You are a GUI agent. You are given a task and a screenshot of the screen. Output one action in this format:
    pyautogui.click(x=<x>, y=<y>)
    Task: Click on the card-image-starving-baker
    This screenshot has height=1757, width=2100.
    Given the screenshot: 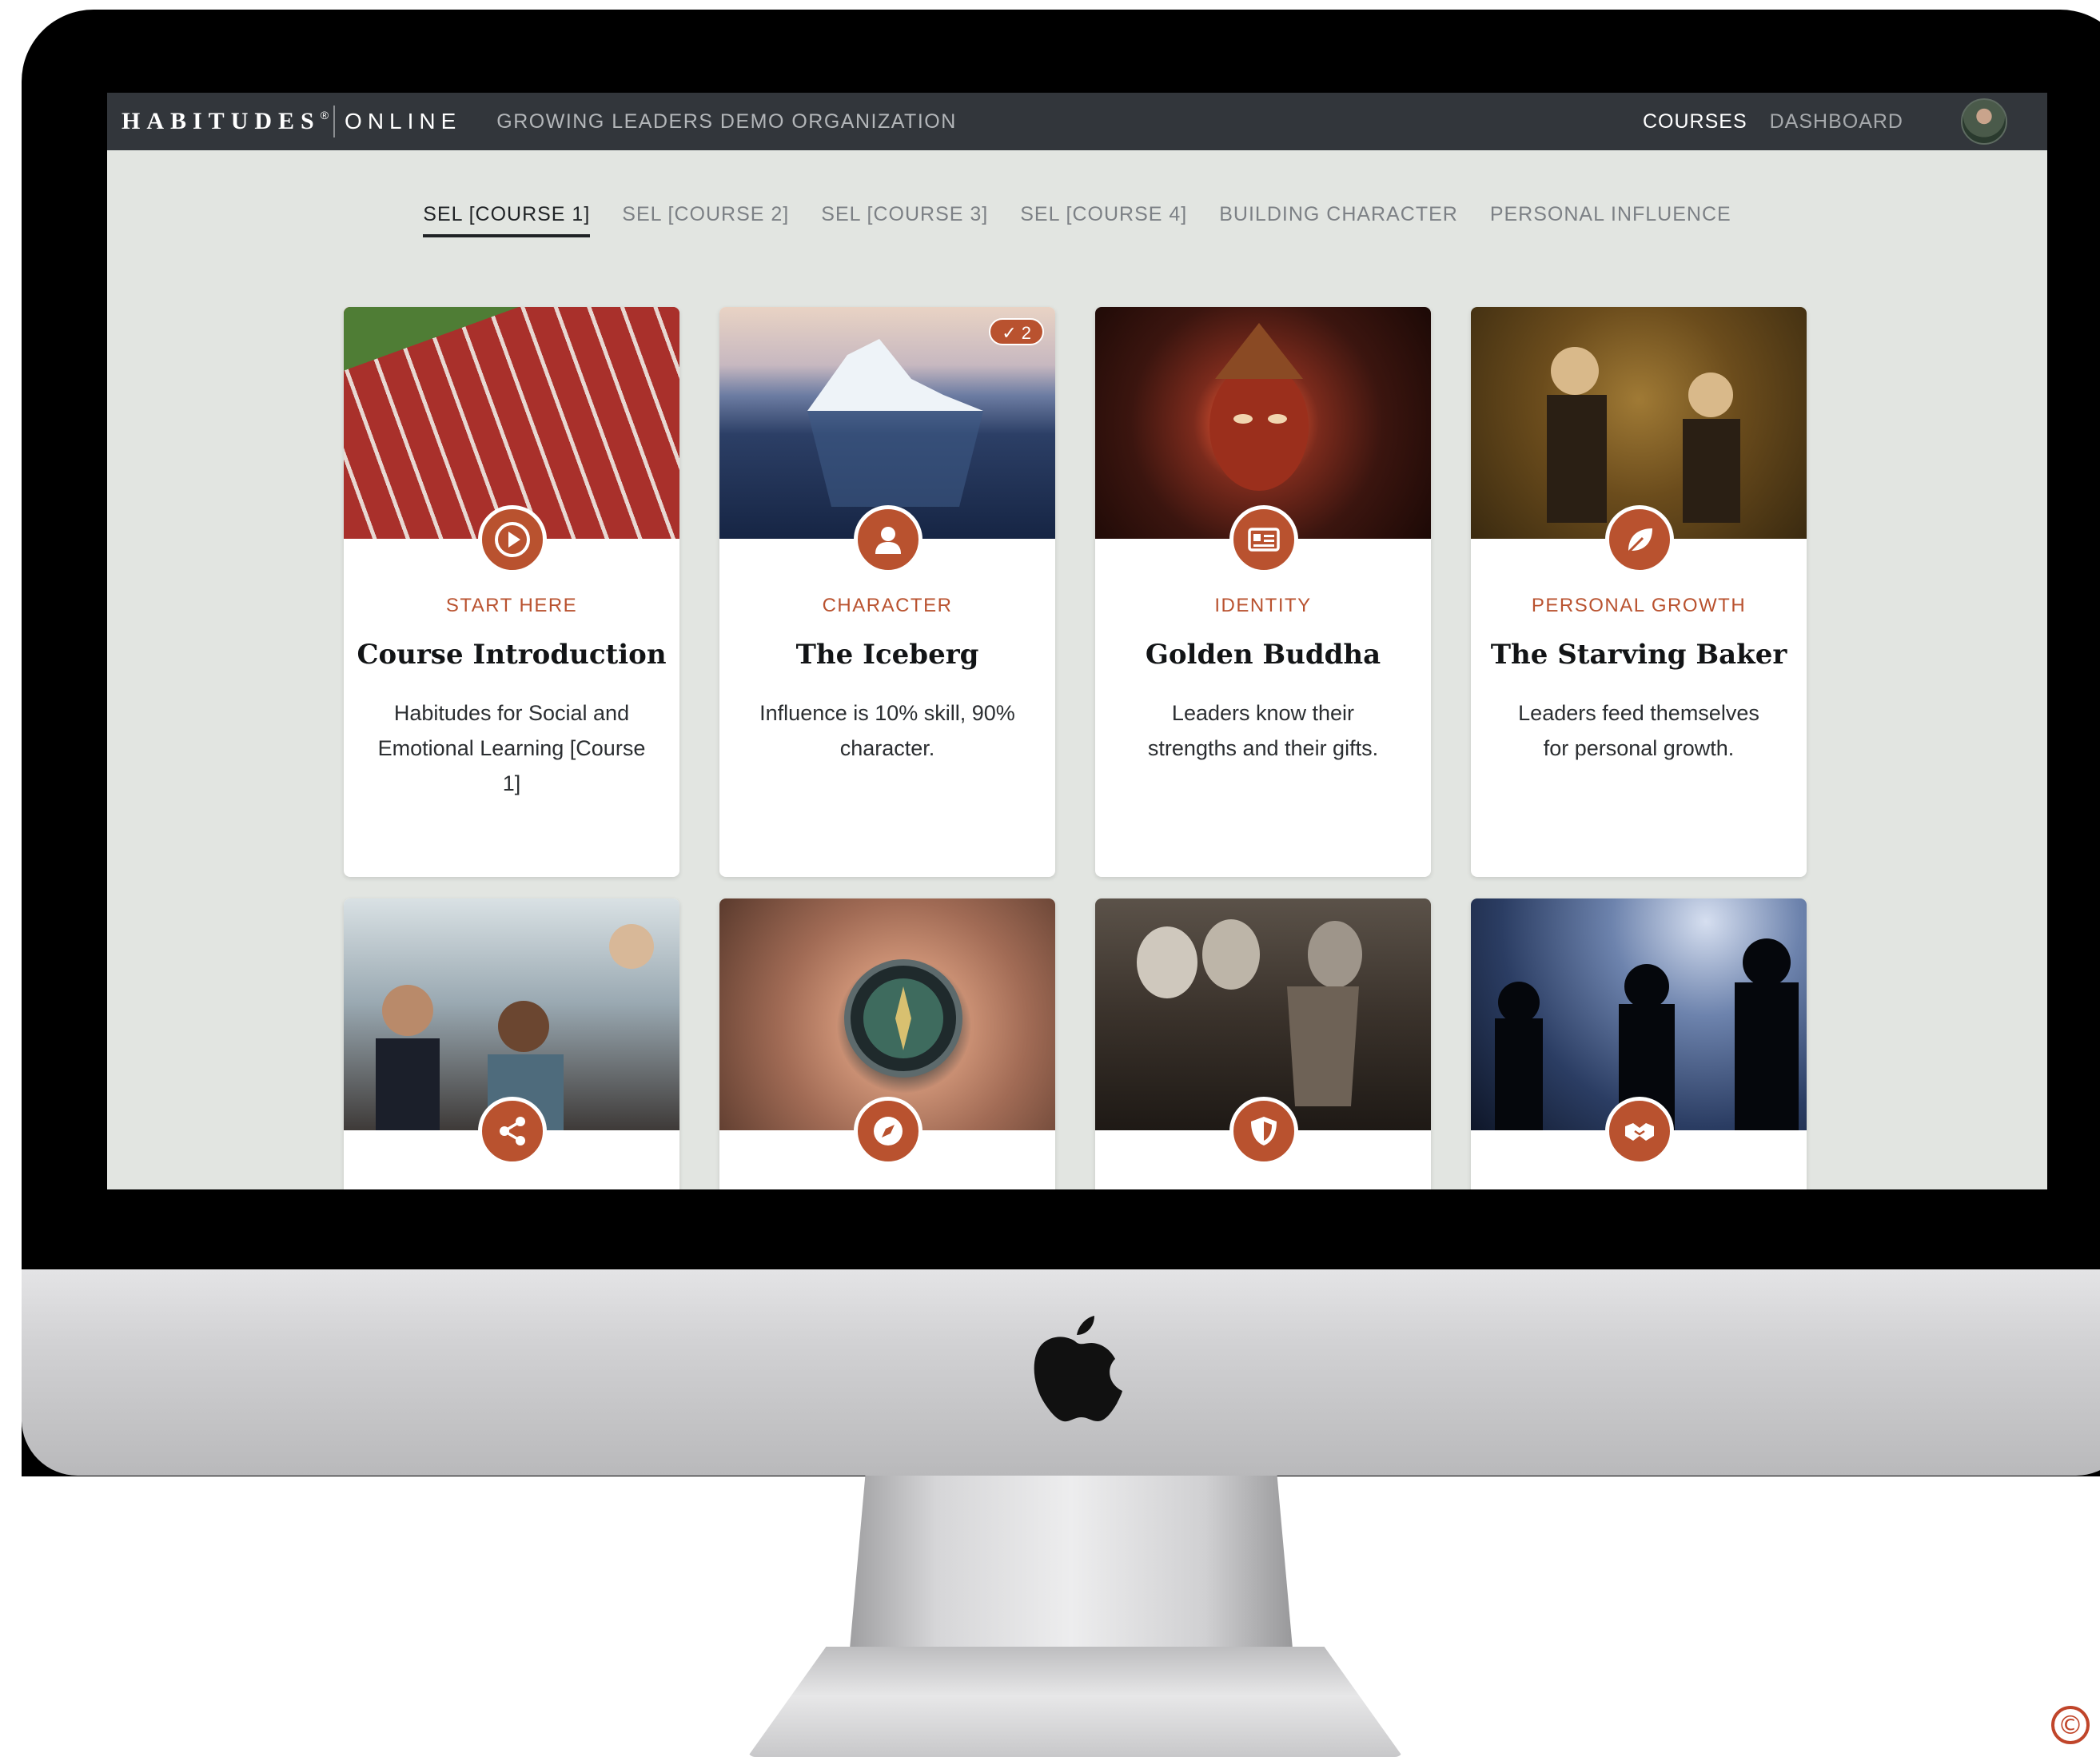 What is the action you would take?
    pyautogui.click(x=1639, y=423)
    